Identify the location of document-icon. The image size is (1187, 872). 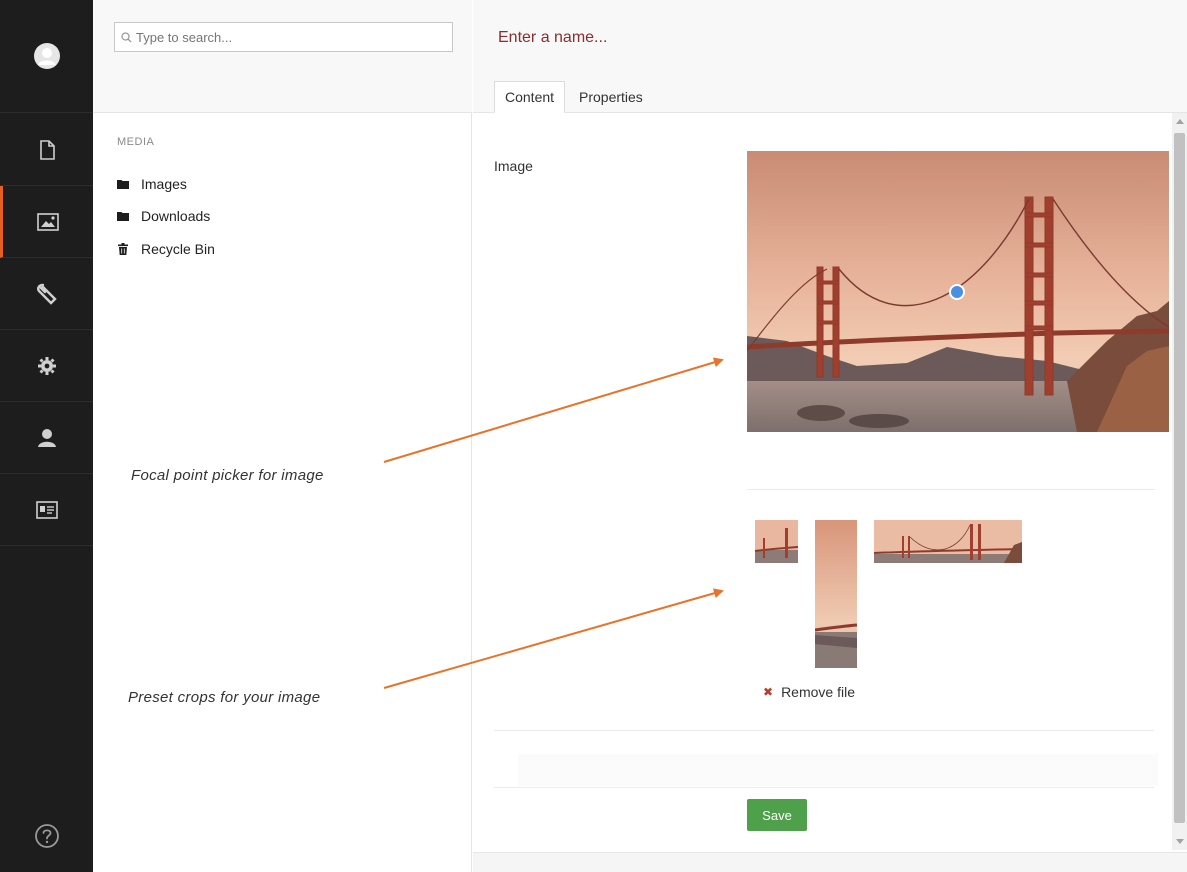
(47, 149).